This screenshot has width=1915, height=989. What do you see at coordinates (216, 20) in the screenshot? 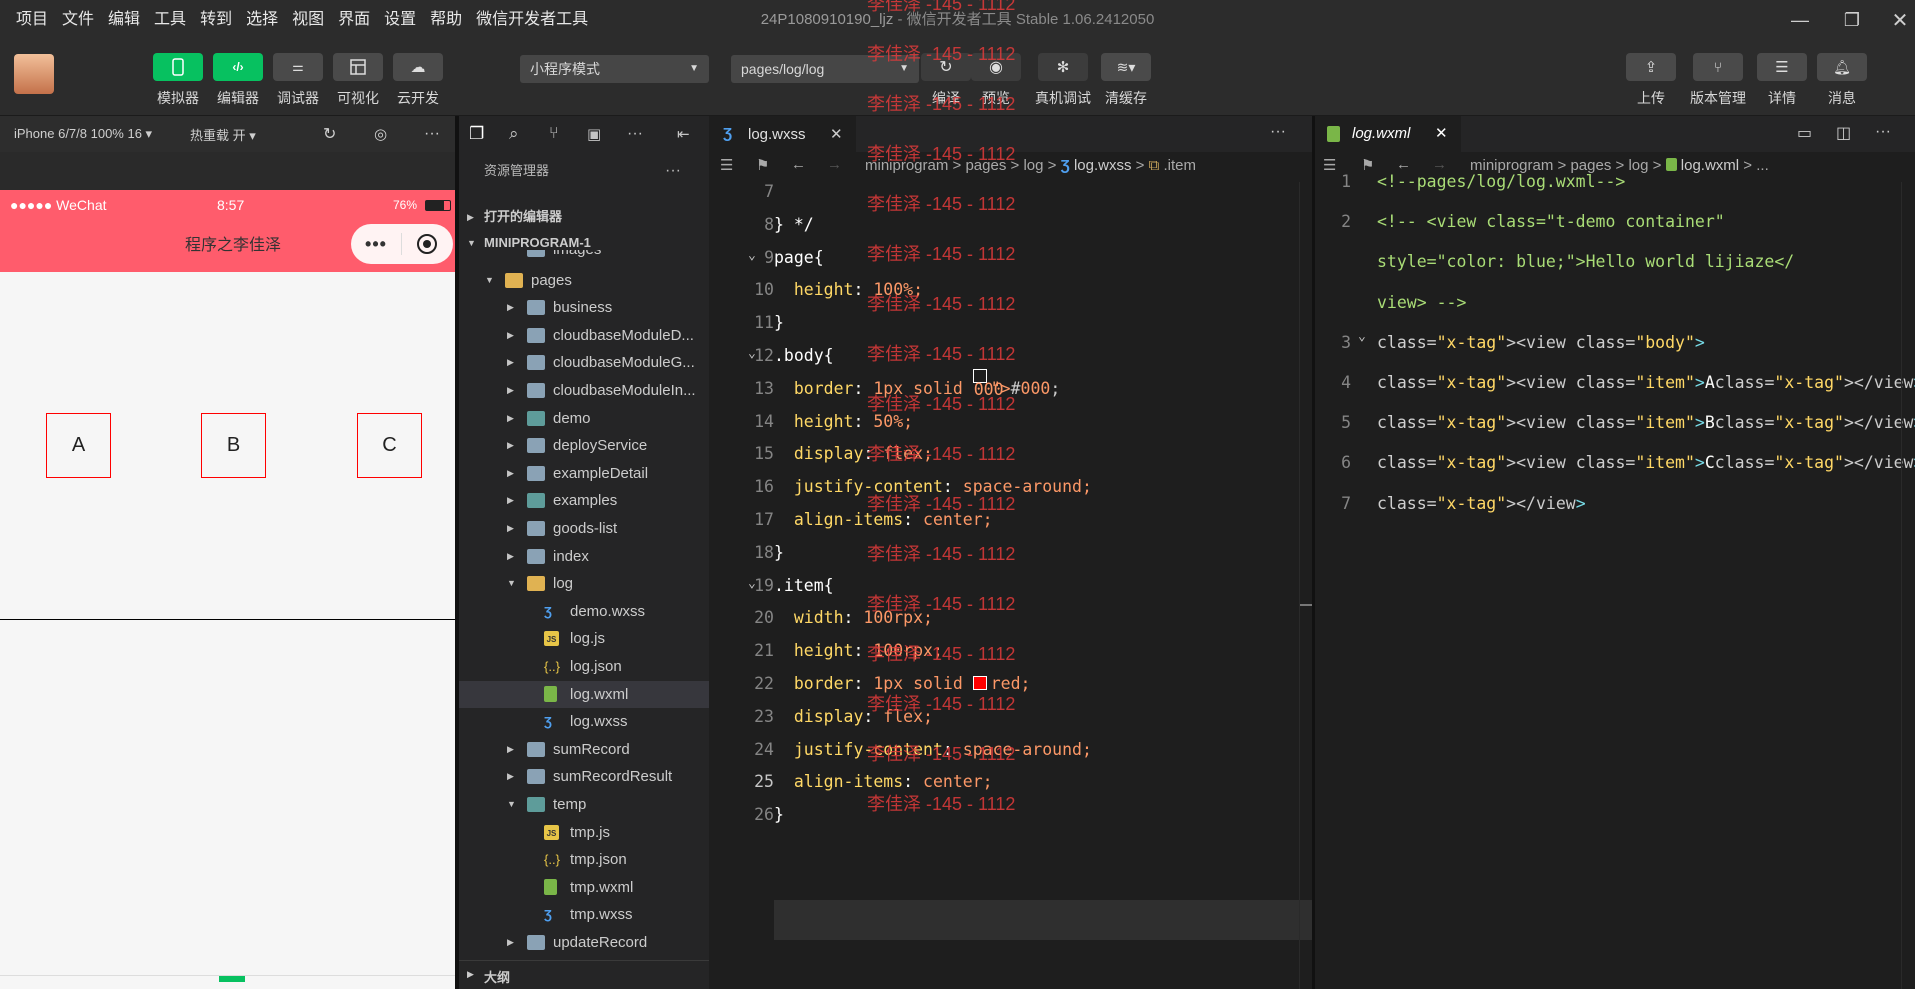
I see `menu-item: 转到` at bounding box center [216, 20].